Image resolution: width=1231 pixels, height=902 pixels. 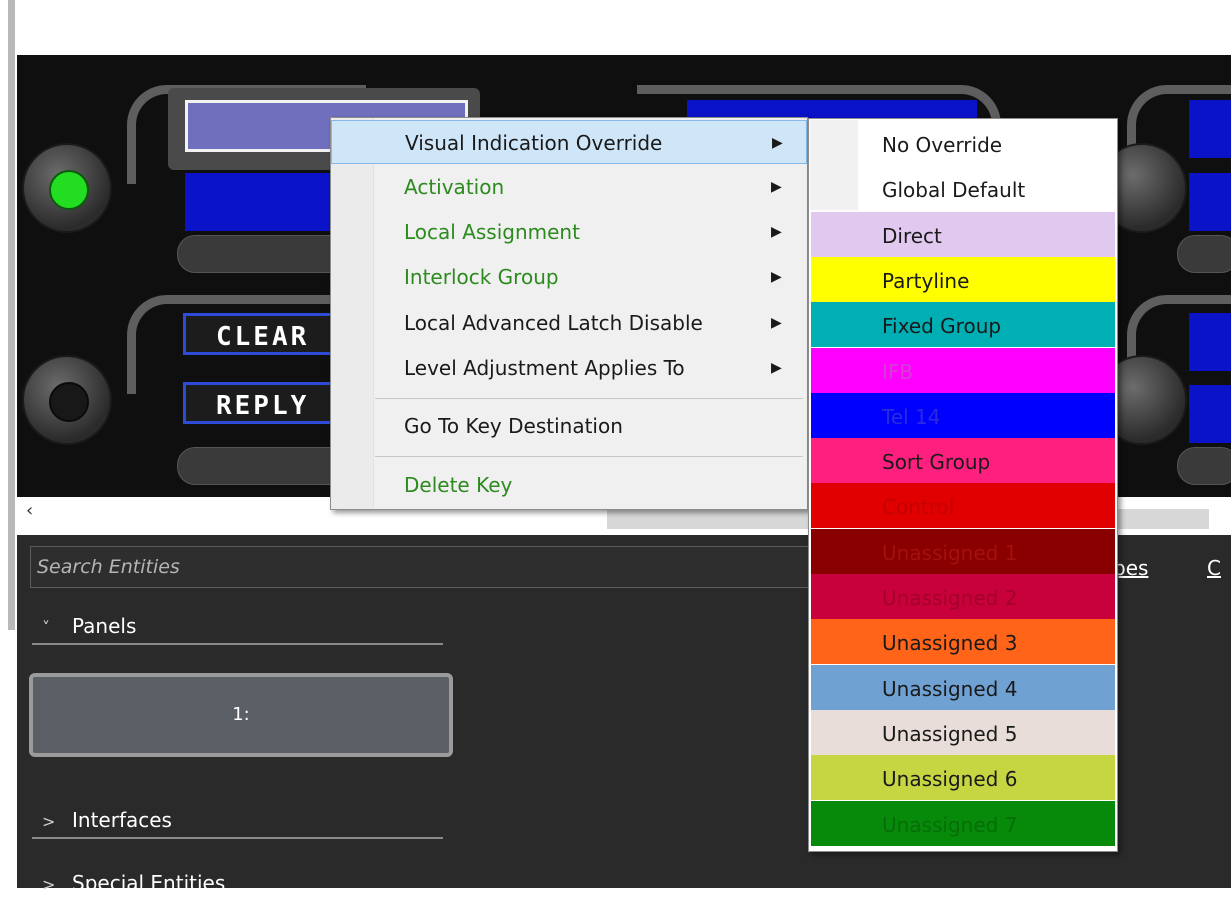 I want to click on search-input: Search Entities, so click(x=425, y=567).